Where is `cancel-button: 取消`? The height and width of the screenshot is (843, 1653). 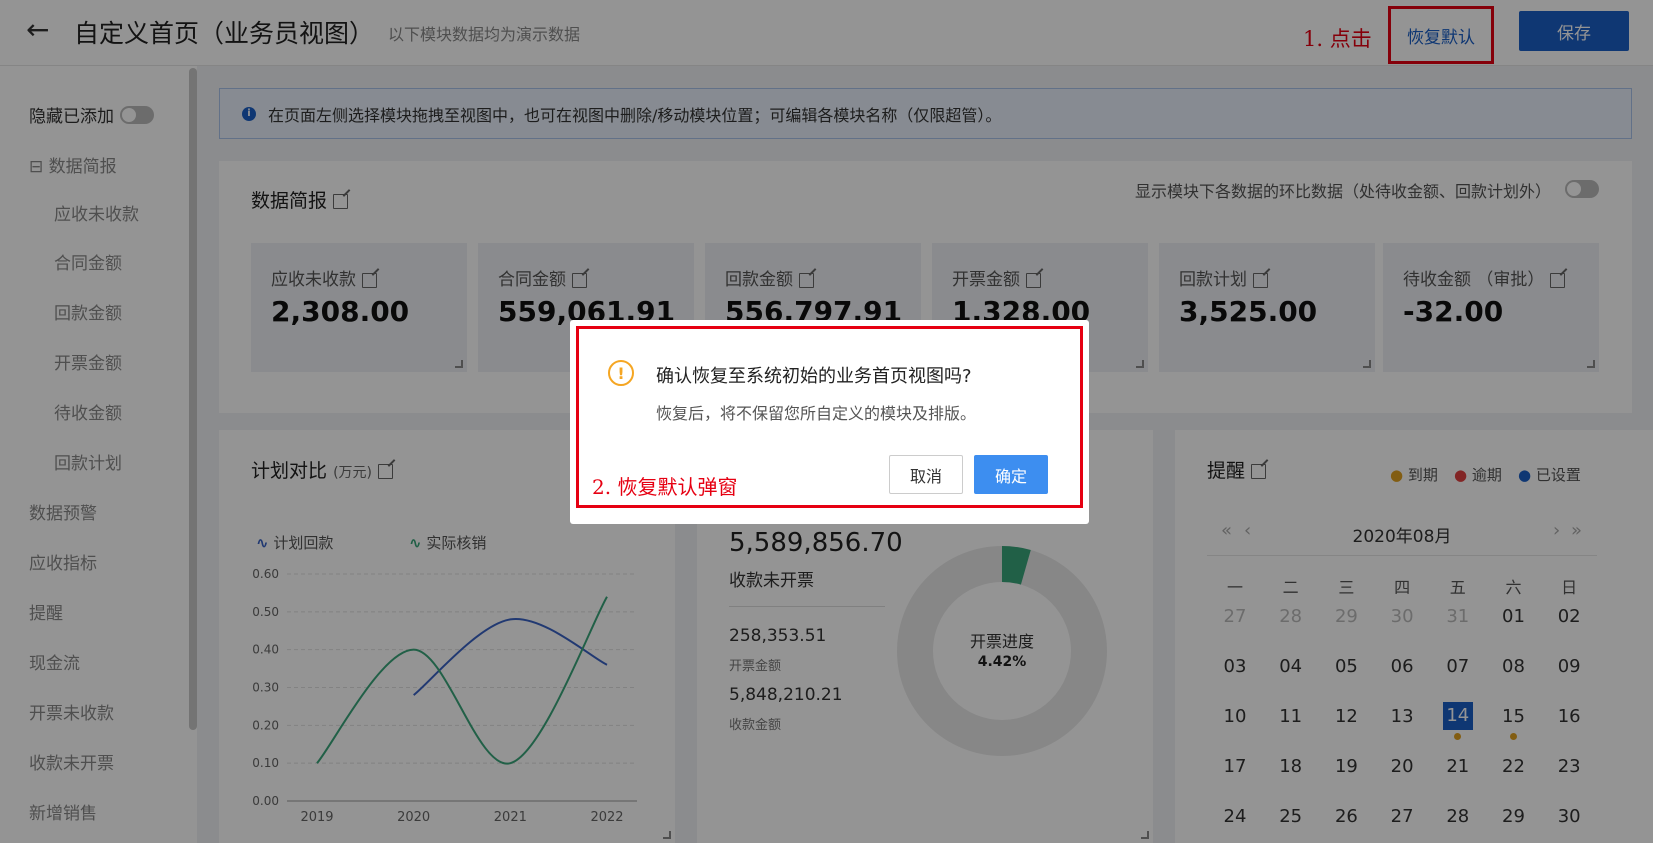
cancel-button: 取消 is located at coordinates (926, 474).